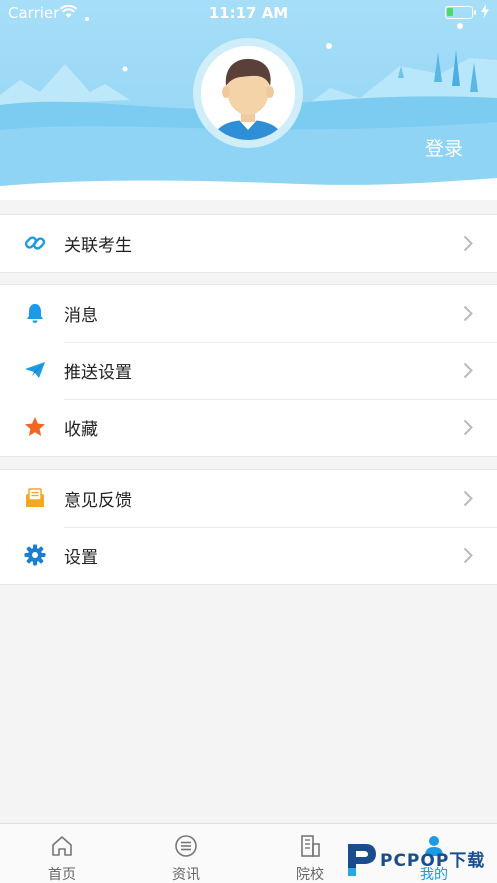 This screenshot has height=883, width=497. I want to click on menu-item-messages: 消息, so click(248, 313).